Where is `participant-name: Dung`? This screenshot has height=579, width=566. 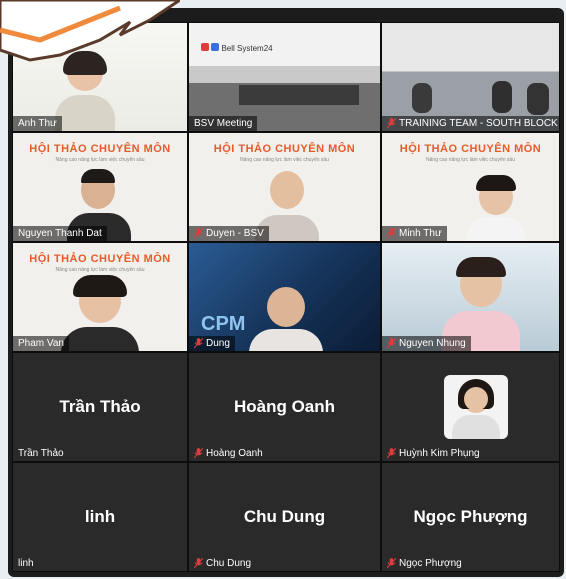
participant-name: Dung is located at coordinates (218, 343).